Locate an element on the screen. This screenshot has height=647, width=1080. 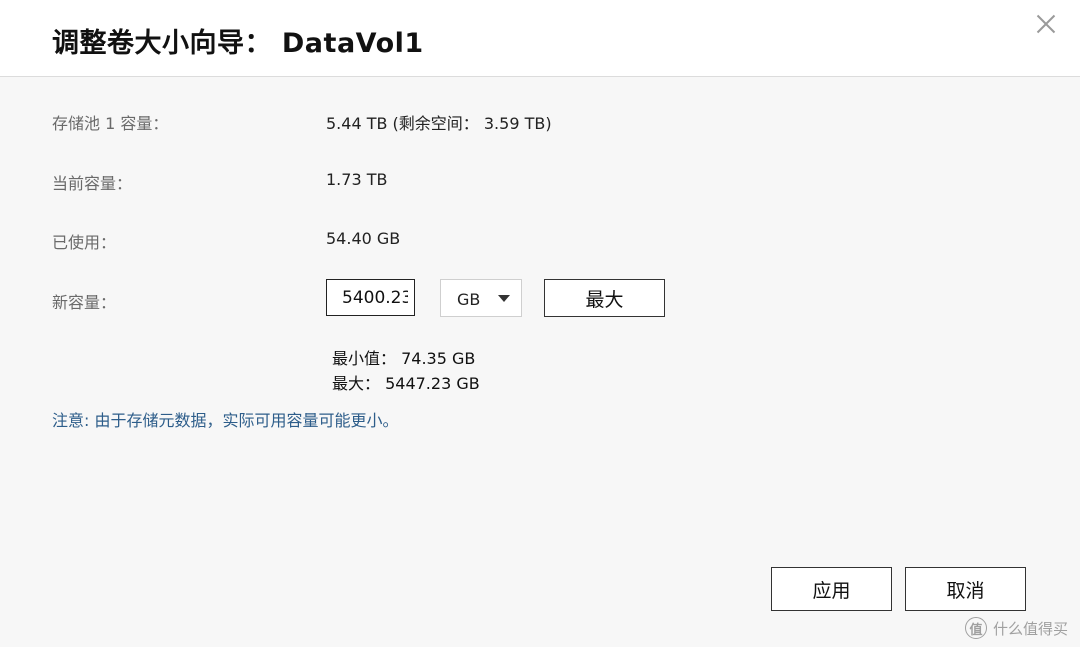
unit-select: GB is located at coordinates (481, 298).